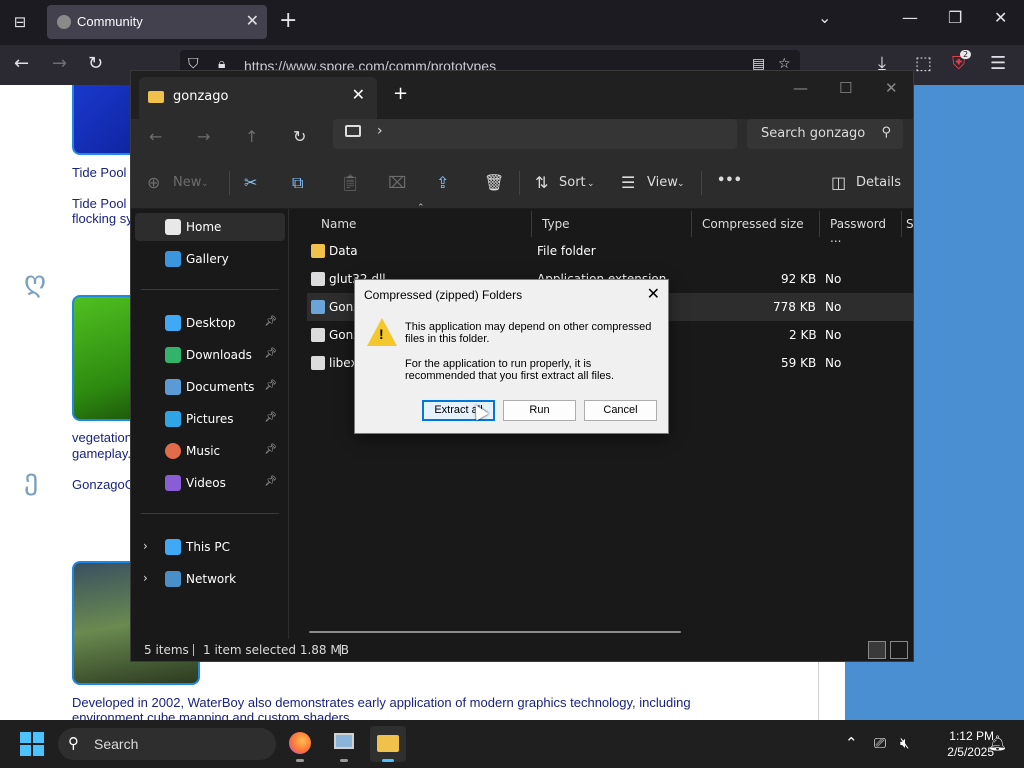 The height and width of the screenshot is (768, 1024). Describe the element at coordinates (210, 355) in the screenshot. I see `nav-item-downloads: Downloads 📌︎` at that location.